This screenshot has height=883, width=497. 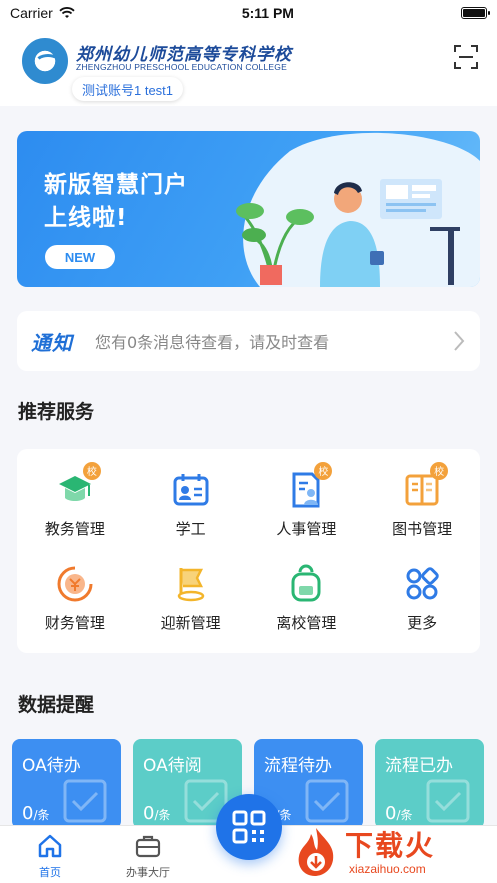 I want to click on account-pill: 测试账号1 test1, so click(x=128, y=89).